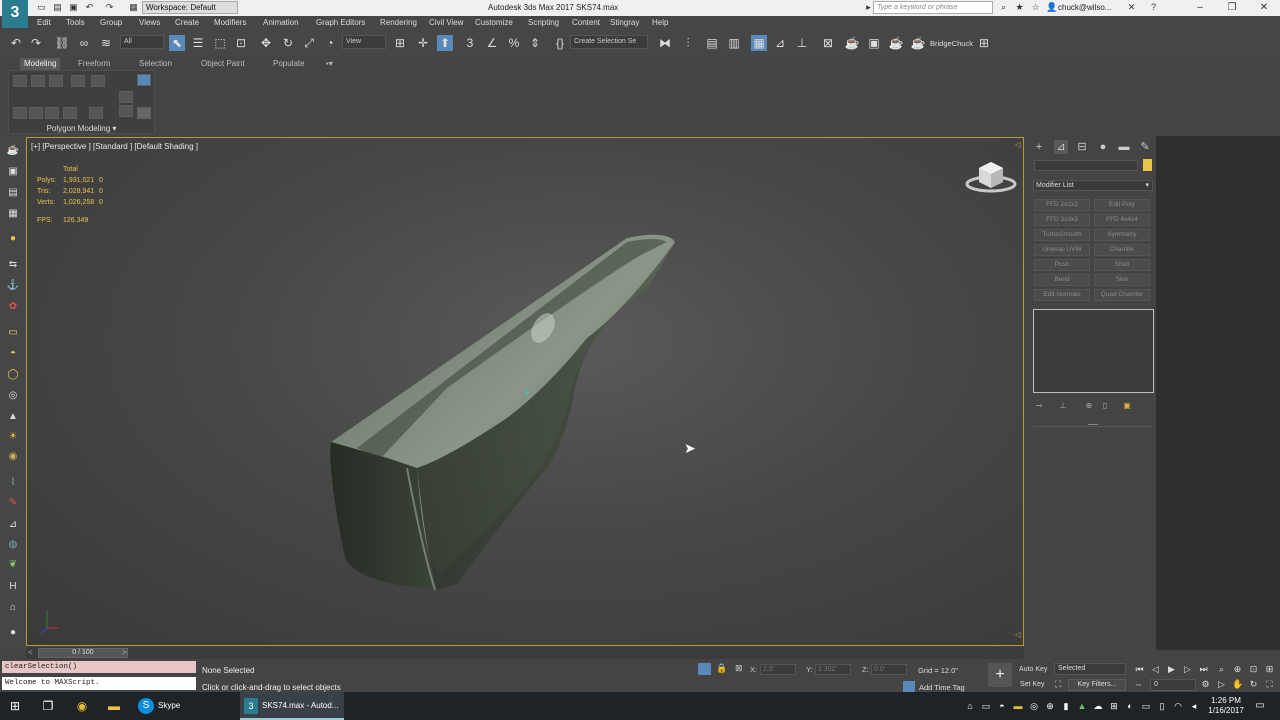  What do you see at coordinates (514, 43) in the screenshot?
I see `percent-snap-icon: %` at bounding box center [514, 43].